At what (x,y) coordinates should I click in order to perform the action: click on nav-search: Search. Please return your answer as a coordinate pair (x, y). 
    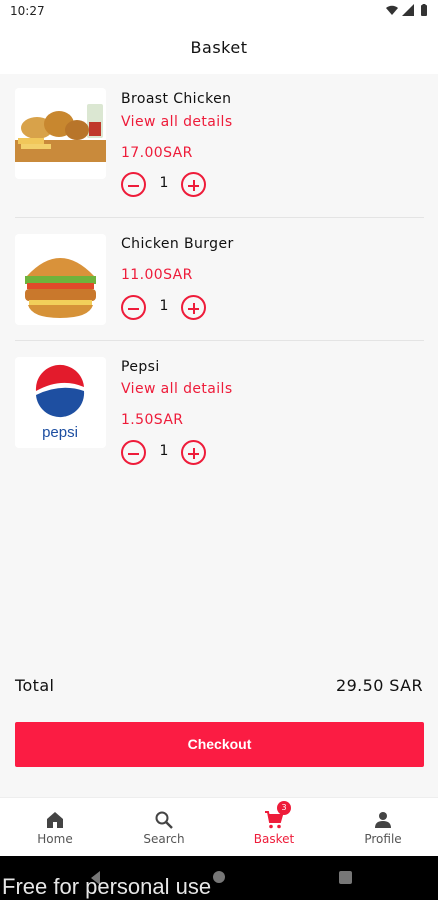
    Looking at the image, I should click on (164, 827).